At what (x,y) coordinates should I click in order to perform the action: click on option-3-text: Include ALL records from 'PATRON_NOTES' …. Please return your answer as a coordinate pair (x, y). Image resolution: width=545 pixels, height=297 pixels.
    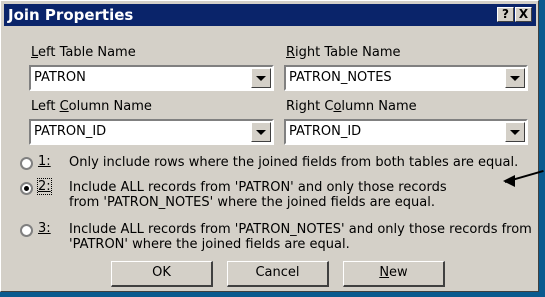
    Looking at the image, I should click on (303, 237).